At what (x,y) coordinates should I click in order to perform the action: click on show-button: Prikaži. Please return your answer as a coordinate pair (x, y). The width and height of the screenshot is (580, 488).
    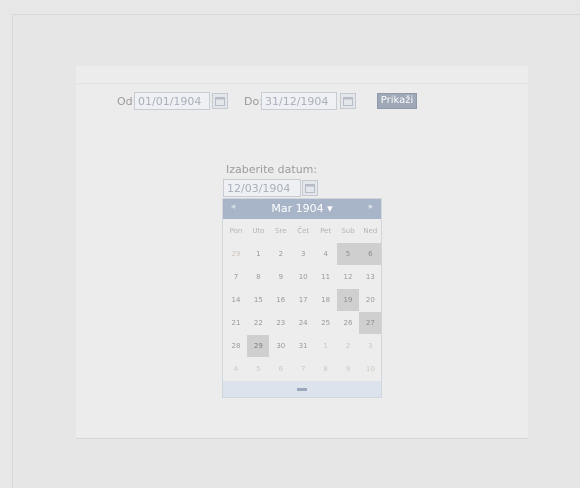
    Looking at the image, I should click on (397, 101).